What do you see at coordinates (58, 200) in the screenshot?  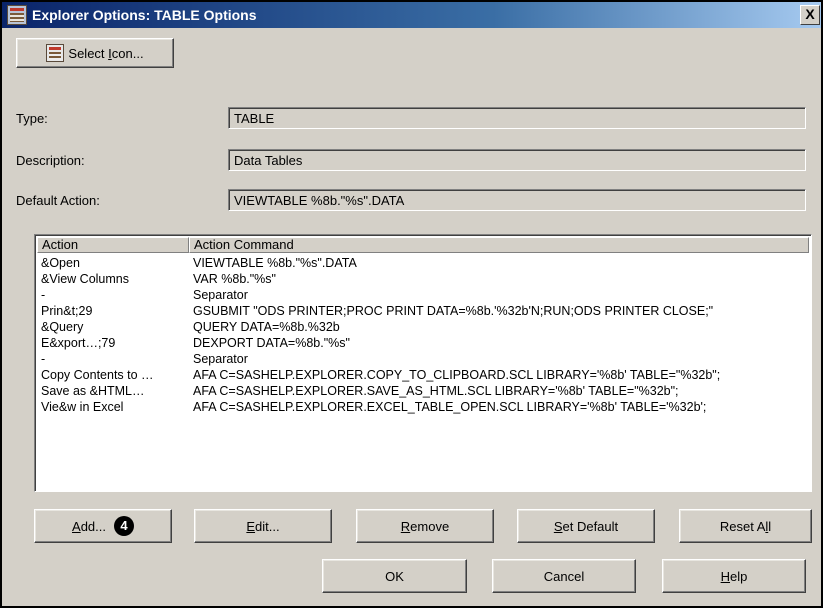 I see `default-action-label: Default Action:` at bounding box center [58, 200].